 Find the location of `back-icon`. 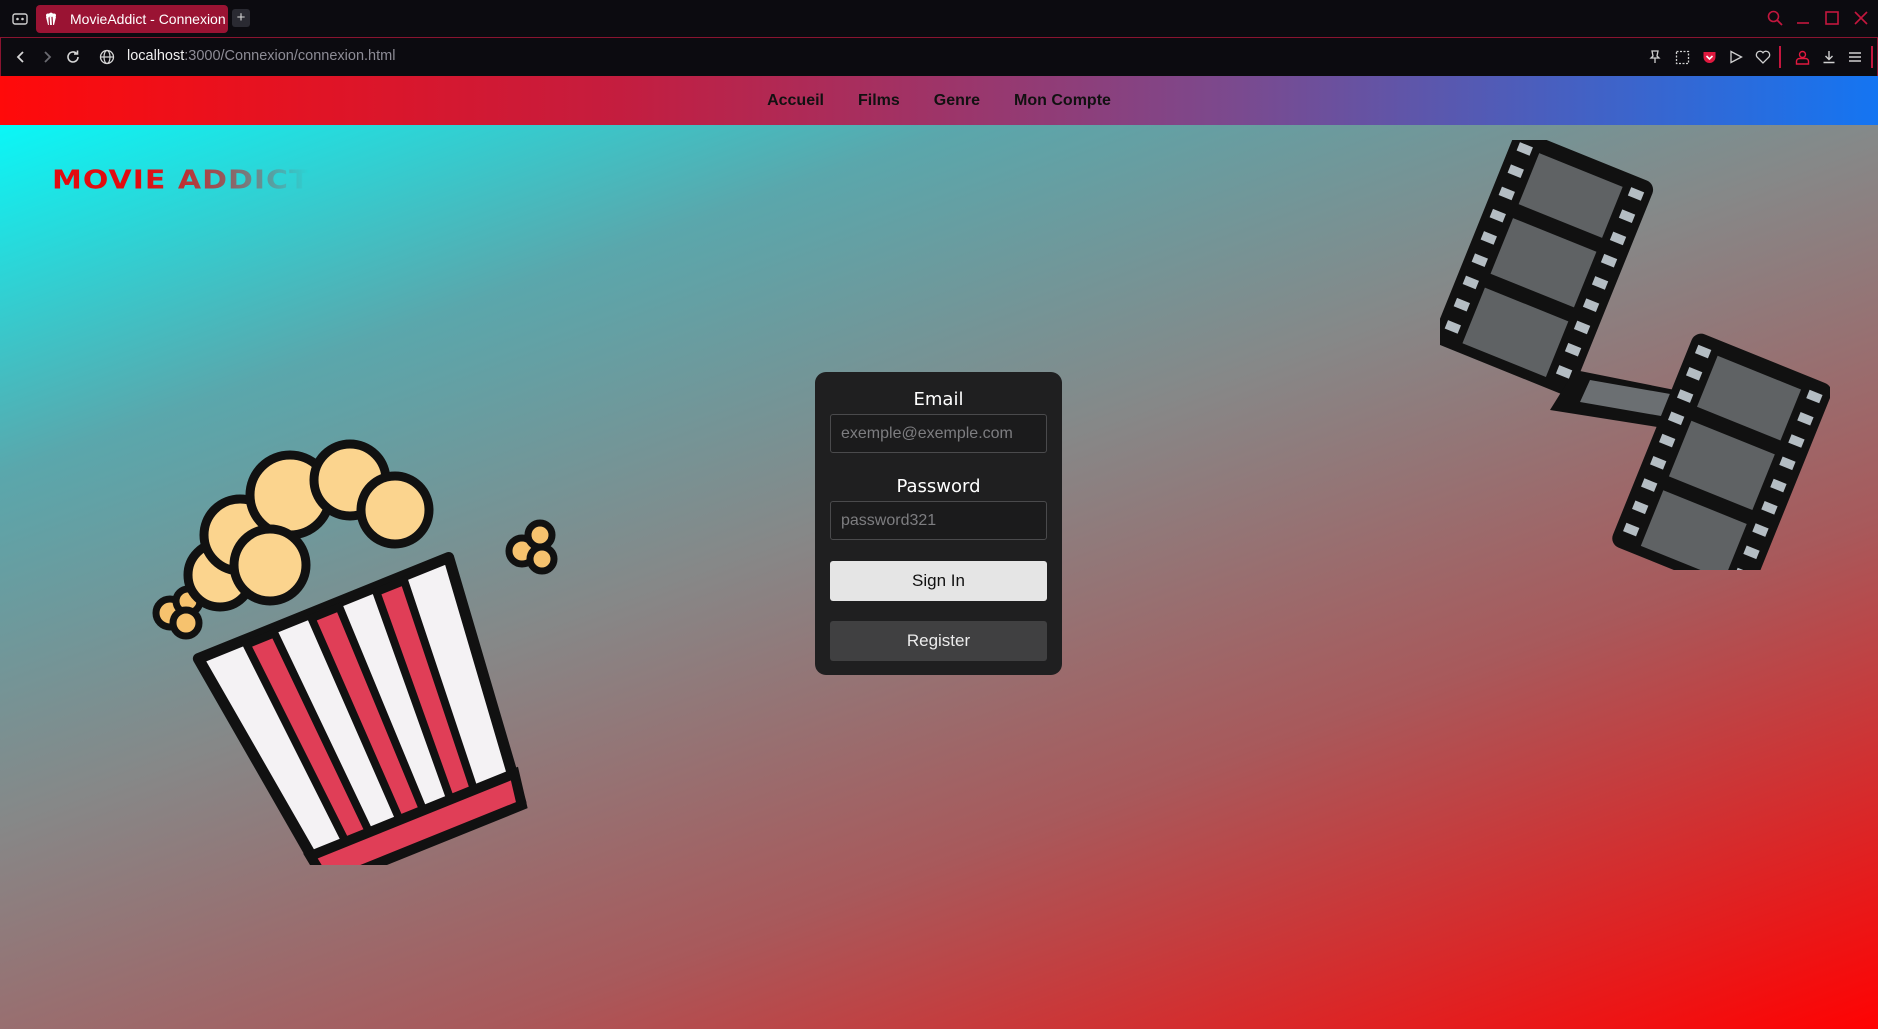

back-icon is located at coordinates (21, 57).